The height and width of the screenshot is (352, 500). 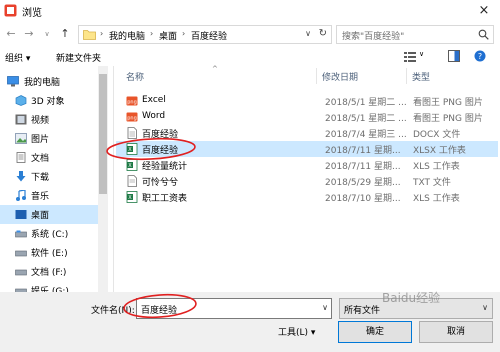 What do you see at coordinates (154, 100) in the screenshot?
I see `file-name: Excel` at bounding box center [154, 100].